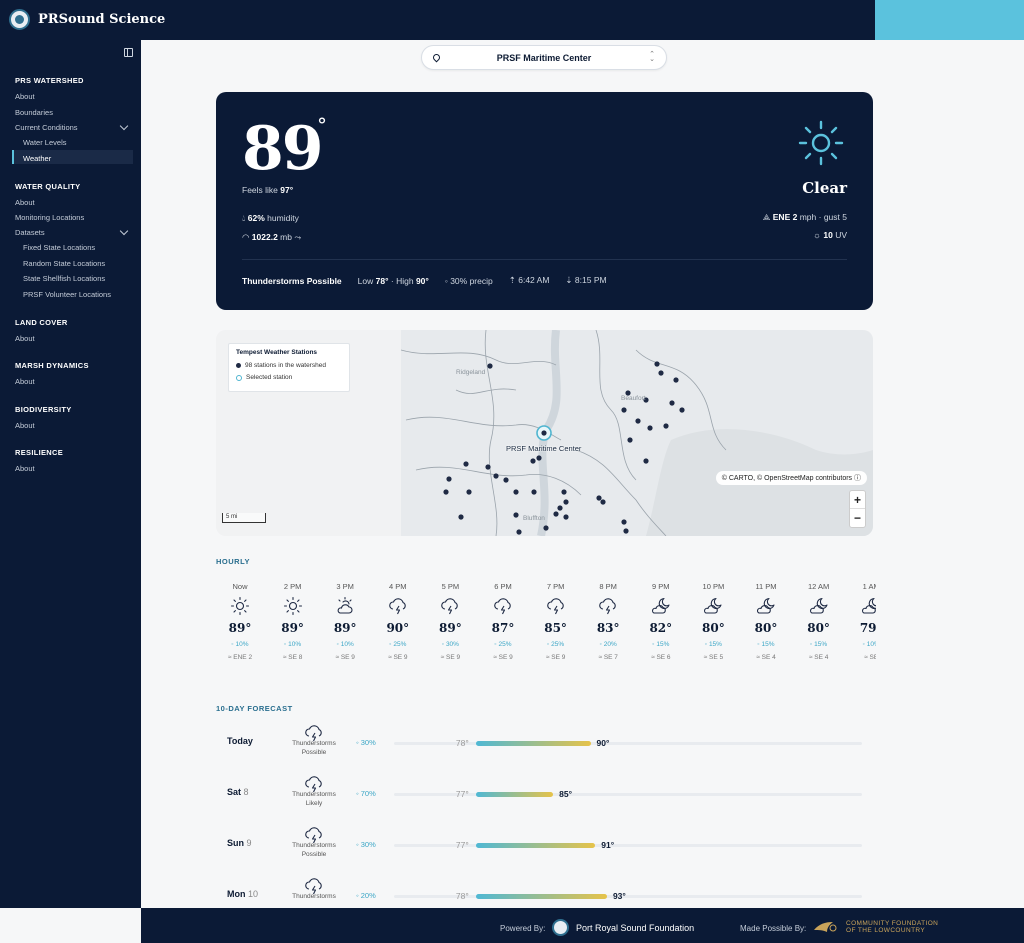  I want to click on sidebar-item-monitoring-locations: Monitoring Locations, so click(49, 217).